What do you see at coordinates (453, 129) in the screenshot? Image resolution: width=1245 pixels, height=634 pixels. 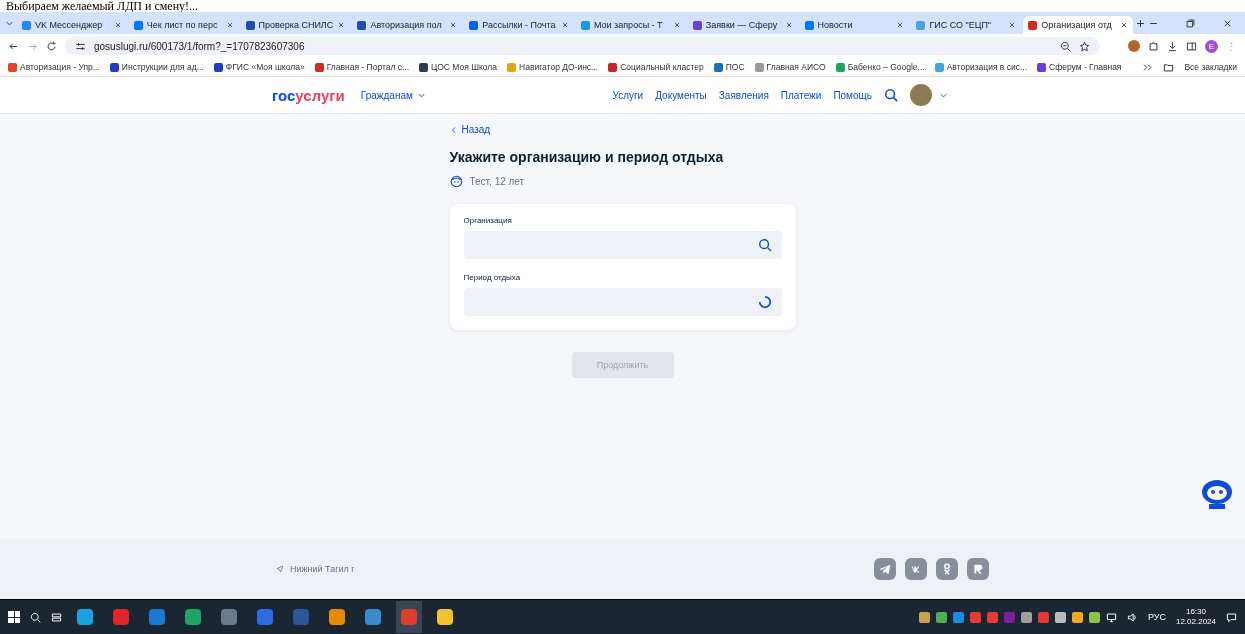 I see `chevron-left-icon` at bounding box center [453, 129].